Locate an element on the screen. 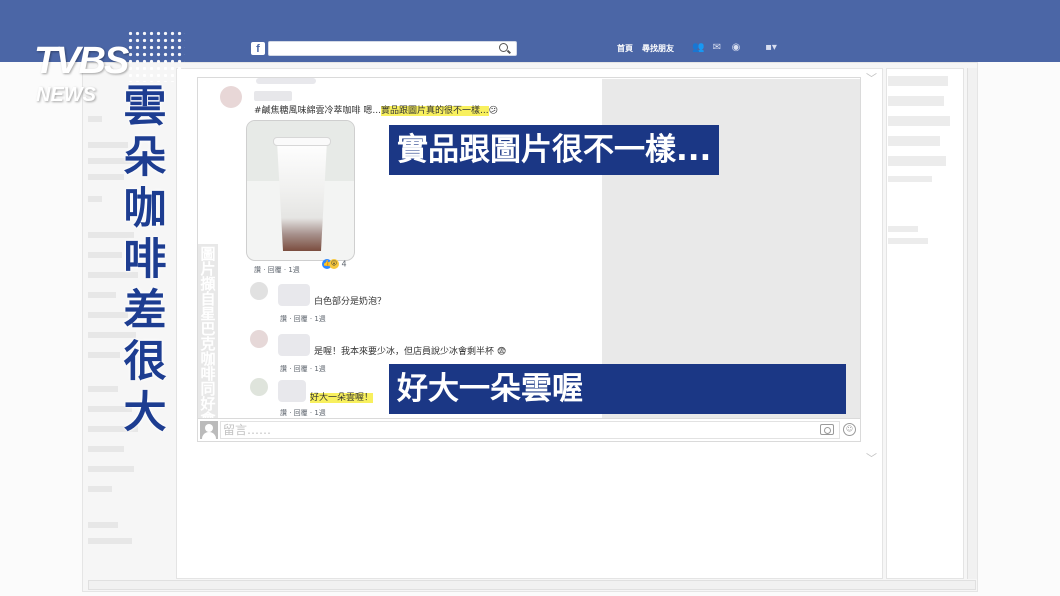  logo-main-text: TVBS is located at coordinates (81, 61).